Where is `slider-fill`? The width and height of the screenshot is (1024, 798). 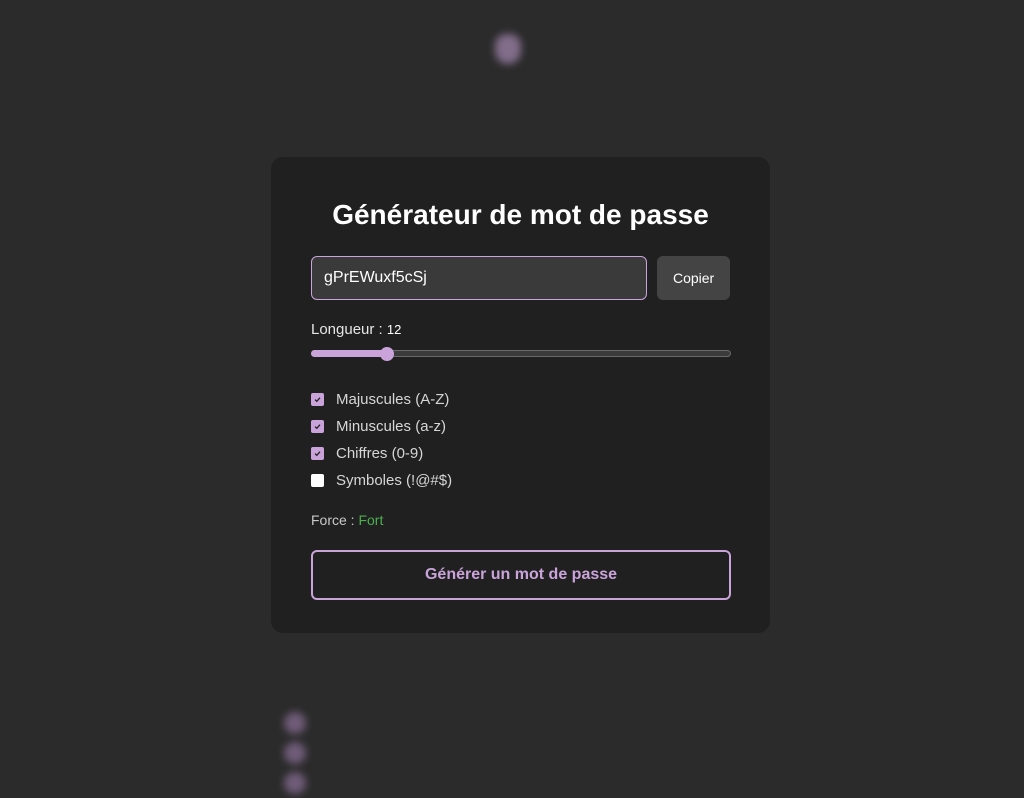 slider-fill is located at coordinates (349, 353).